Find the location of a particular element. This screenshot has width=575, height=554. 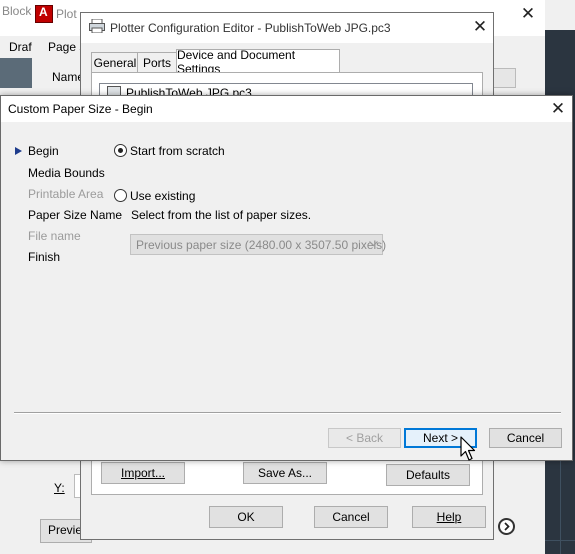

defaults-button: Defaults is located at coordinates (428, 475).